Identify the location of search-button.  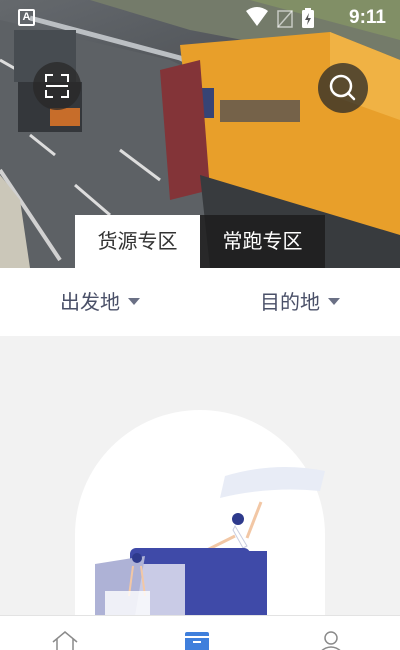
(343, 88).